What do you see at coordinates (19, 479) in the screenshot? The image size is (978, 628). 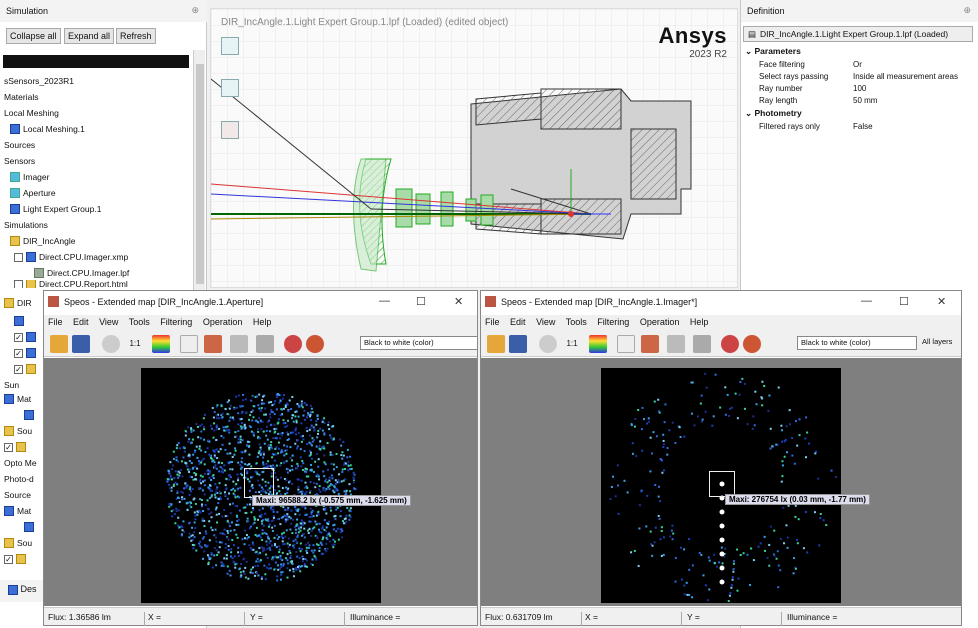 I see `tree-item-photo: Photo-d` at bounding box center [19, 479].